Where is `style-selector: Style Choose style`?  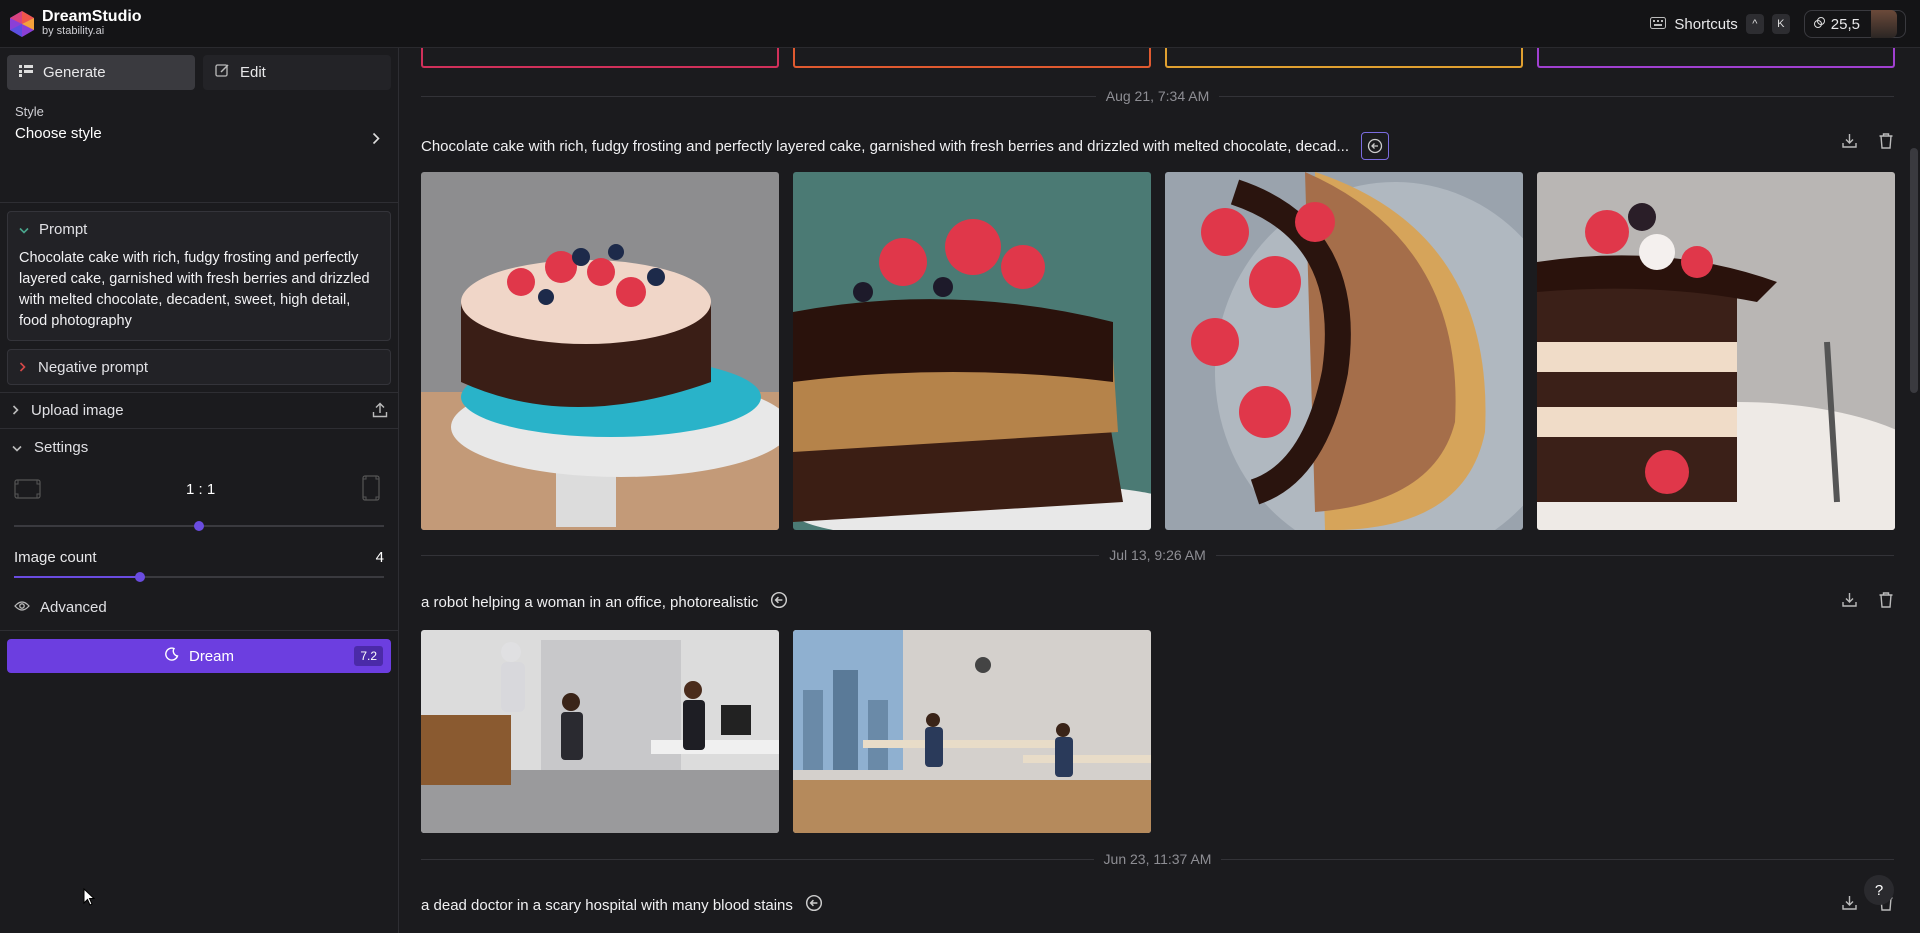
style-selector: Style Choose style is located at coordinates (199, 146).